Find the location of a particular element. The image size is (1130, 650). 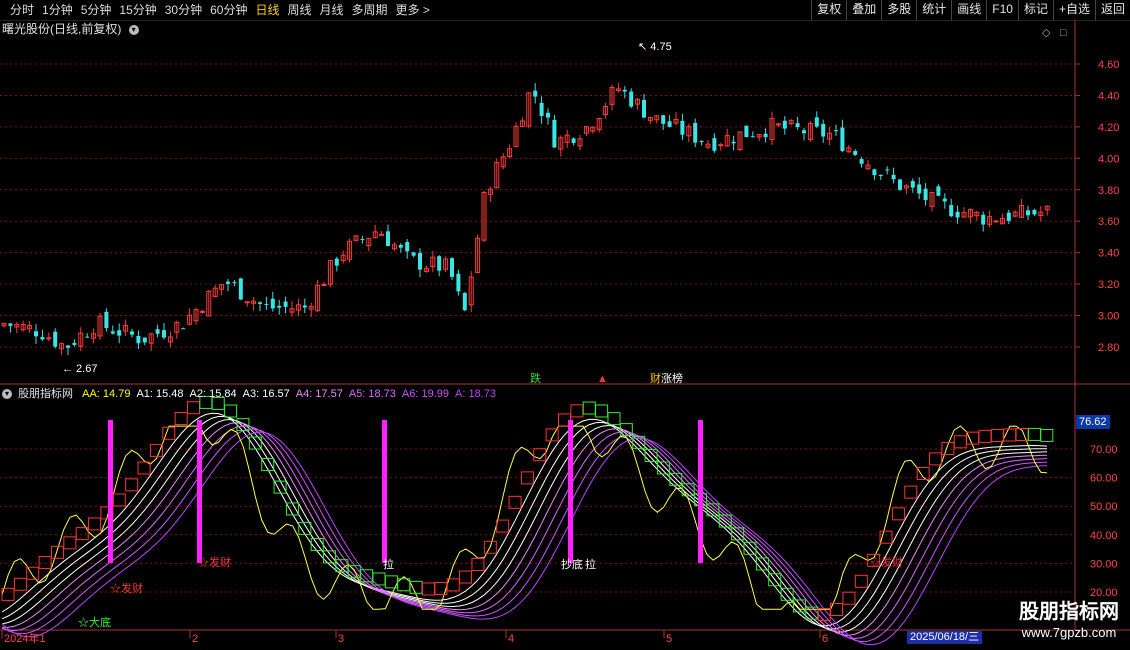

price-tick-label: 4.40 is located at coordinates (1108, 96).